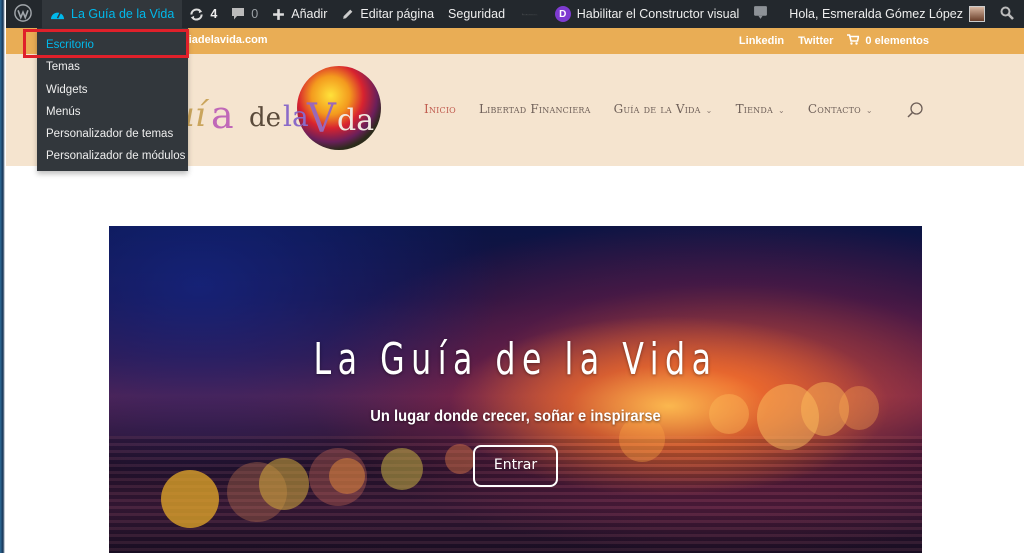 This screenshot has height=553, width=1024. What do you see at coordinates (112, 134) in the screenshot?
I see `menu-item-personalizador-temas: Personalizador de temas` at bounding box center [112, 134].